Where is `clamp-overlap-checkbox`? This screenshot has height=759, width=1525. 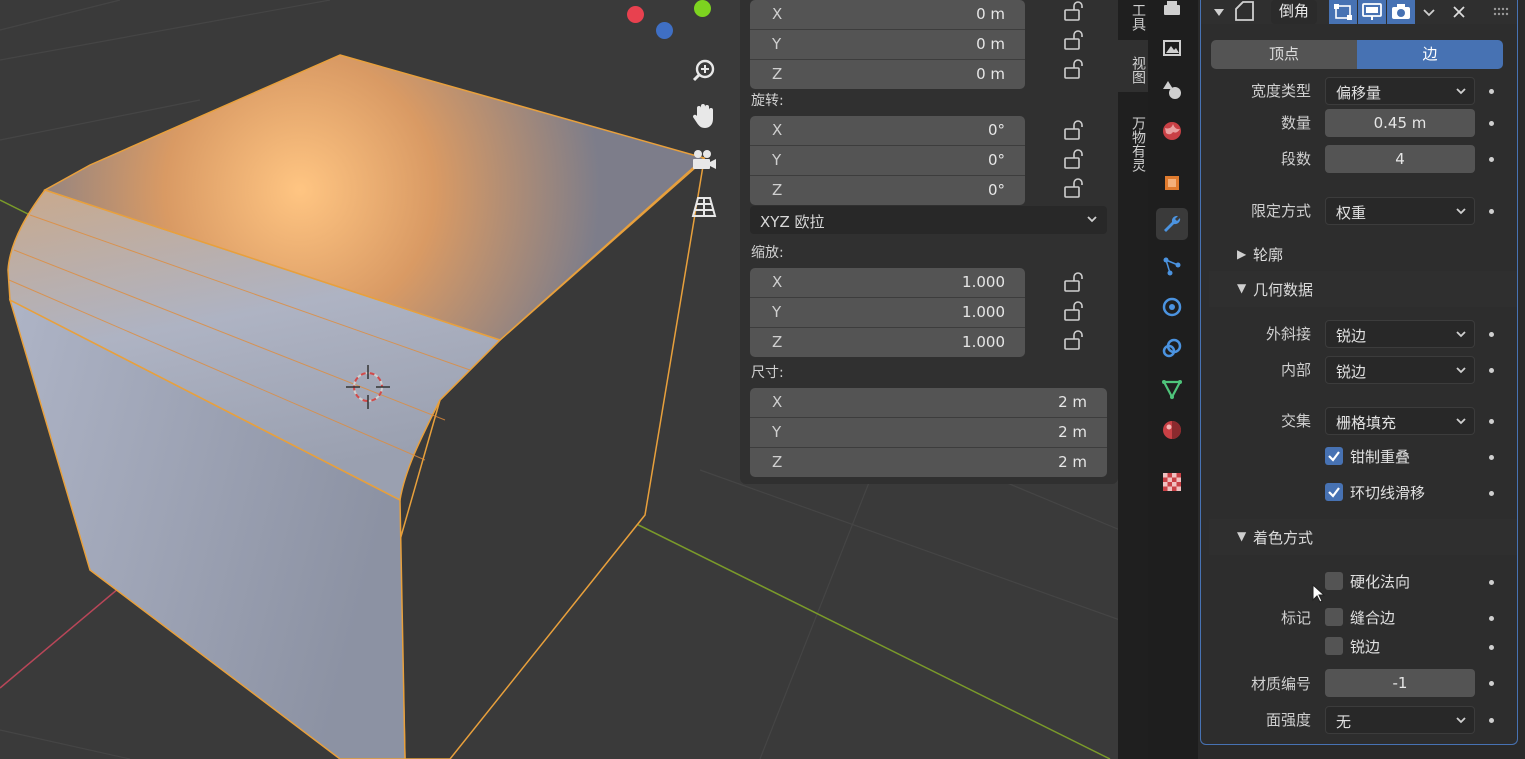
clamp-overlap-checkbox is located at coordinates (1334, 456).